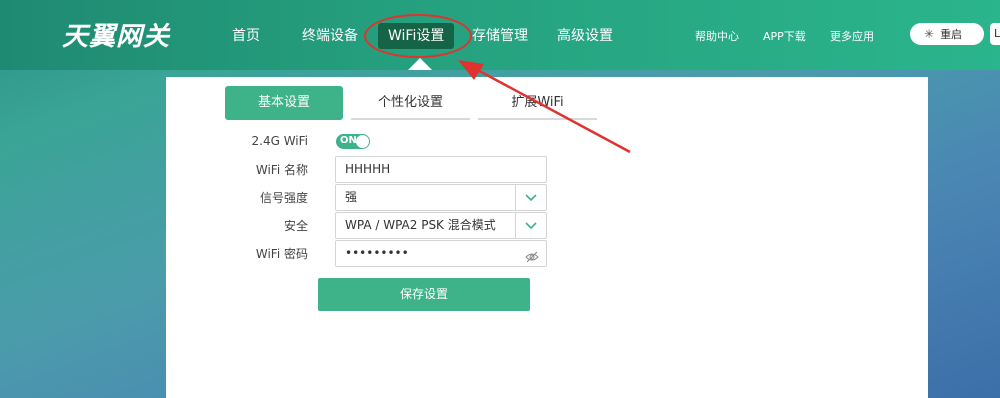 This screenshot has width=1000, height=398. I want to click on signal-strength-value: 强, so click(351, 197).